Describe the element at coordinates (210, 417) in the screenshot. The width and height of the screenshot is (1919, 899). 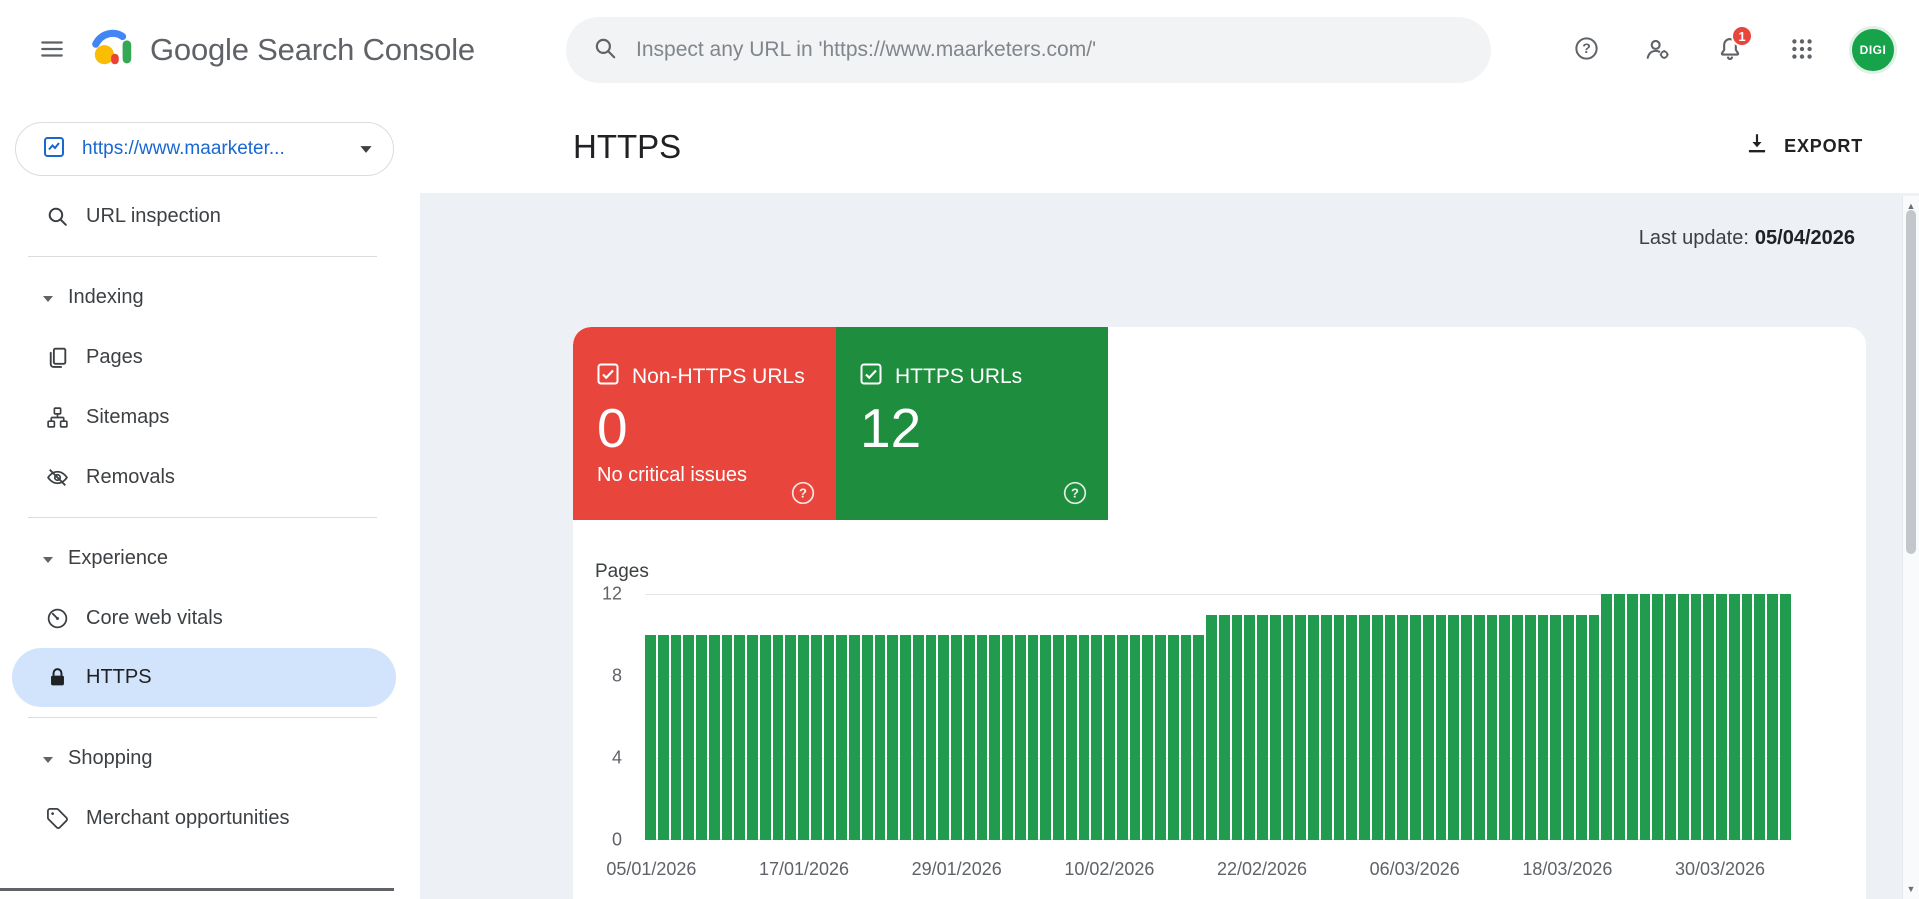
I see `sidebar-item-sitemaps: Sitemaps` at that location.